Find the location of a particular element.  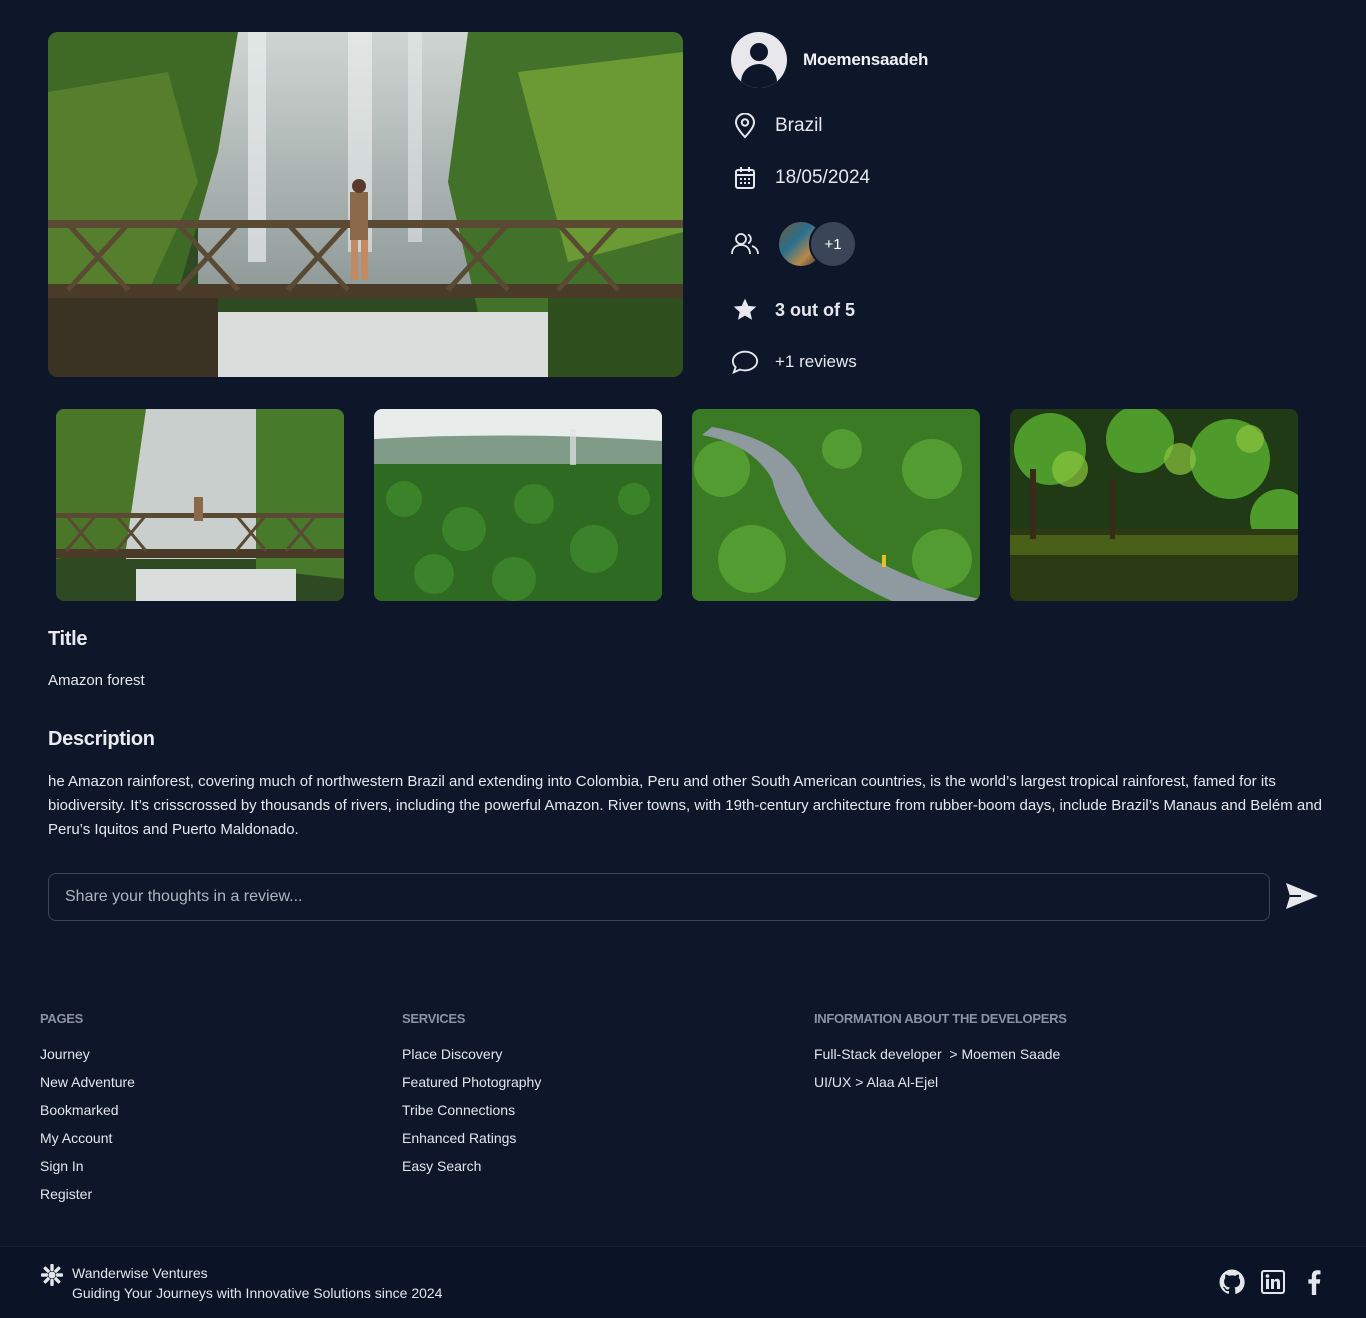

review-input is located at coordinates (659, 897).